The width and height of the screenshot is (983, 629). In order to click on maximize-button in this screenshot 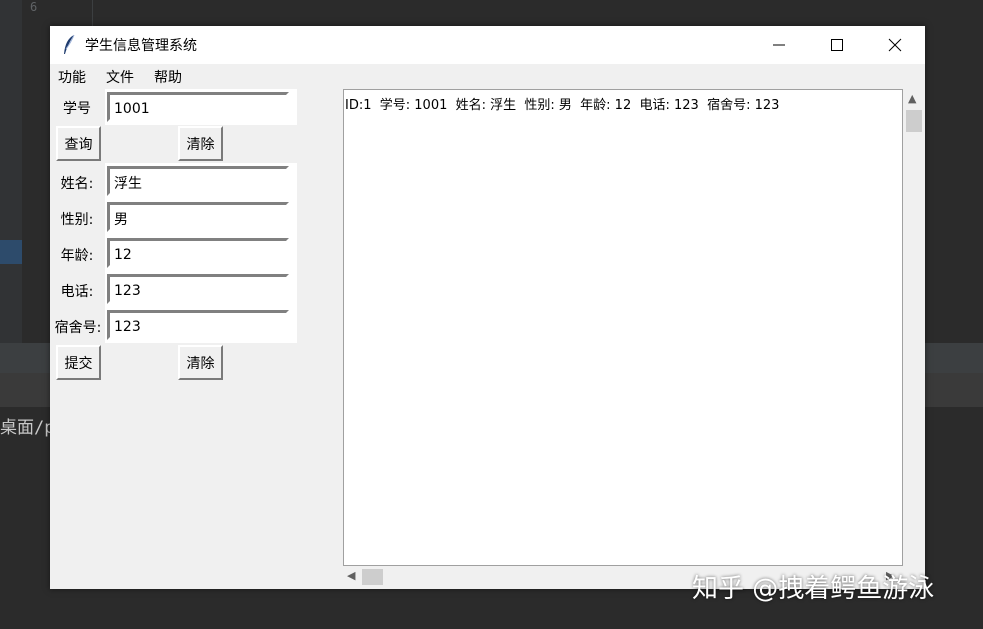, I will do `click(837, 45)`.